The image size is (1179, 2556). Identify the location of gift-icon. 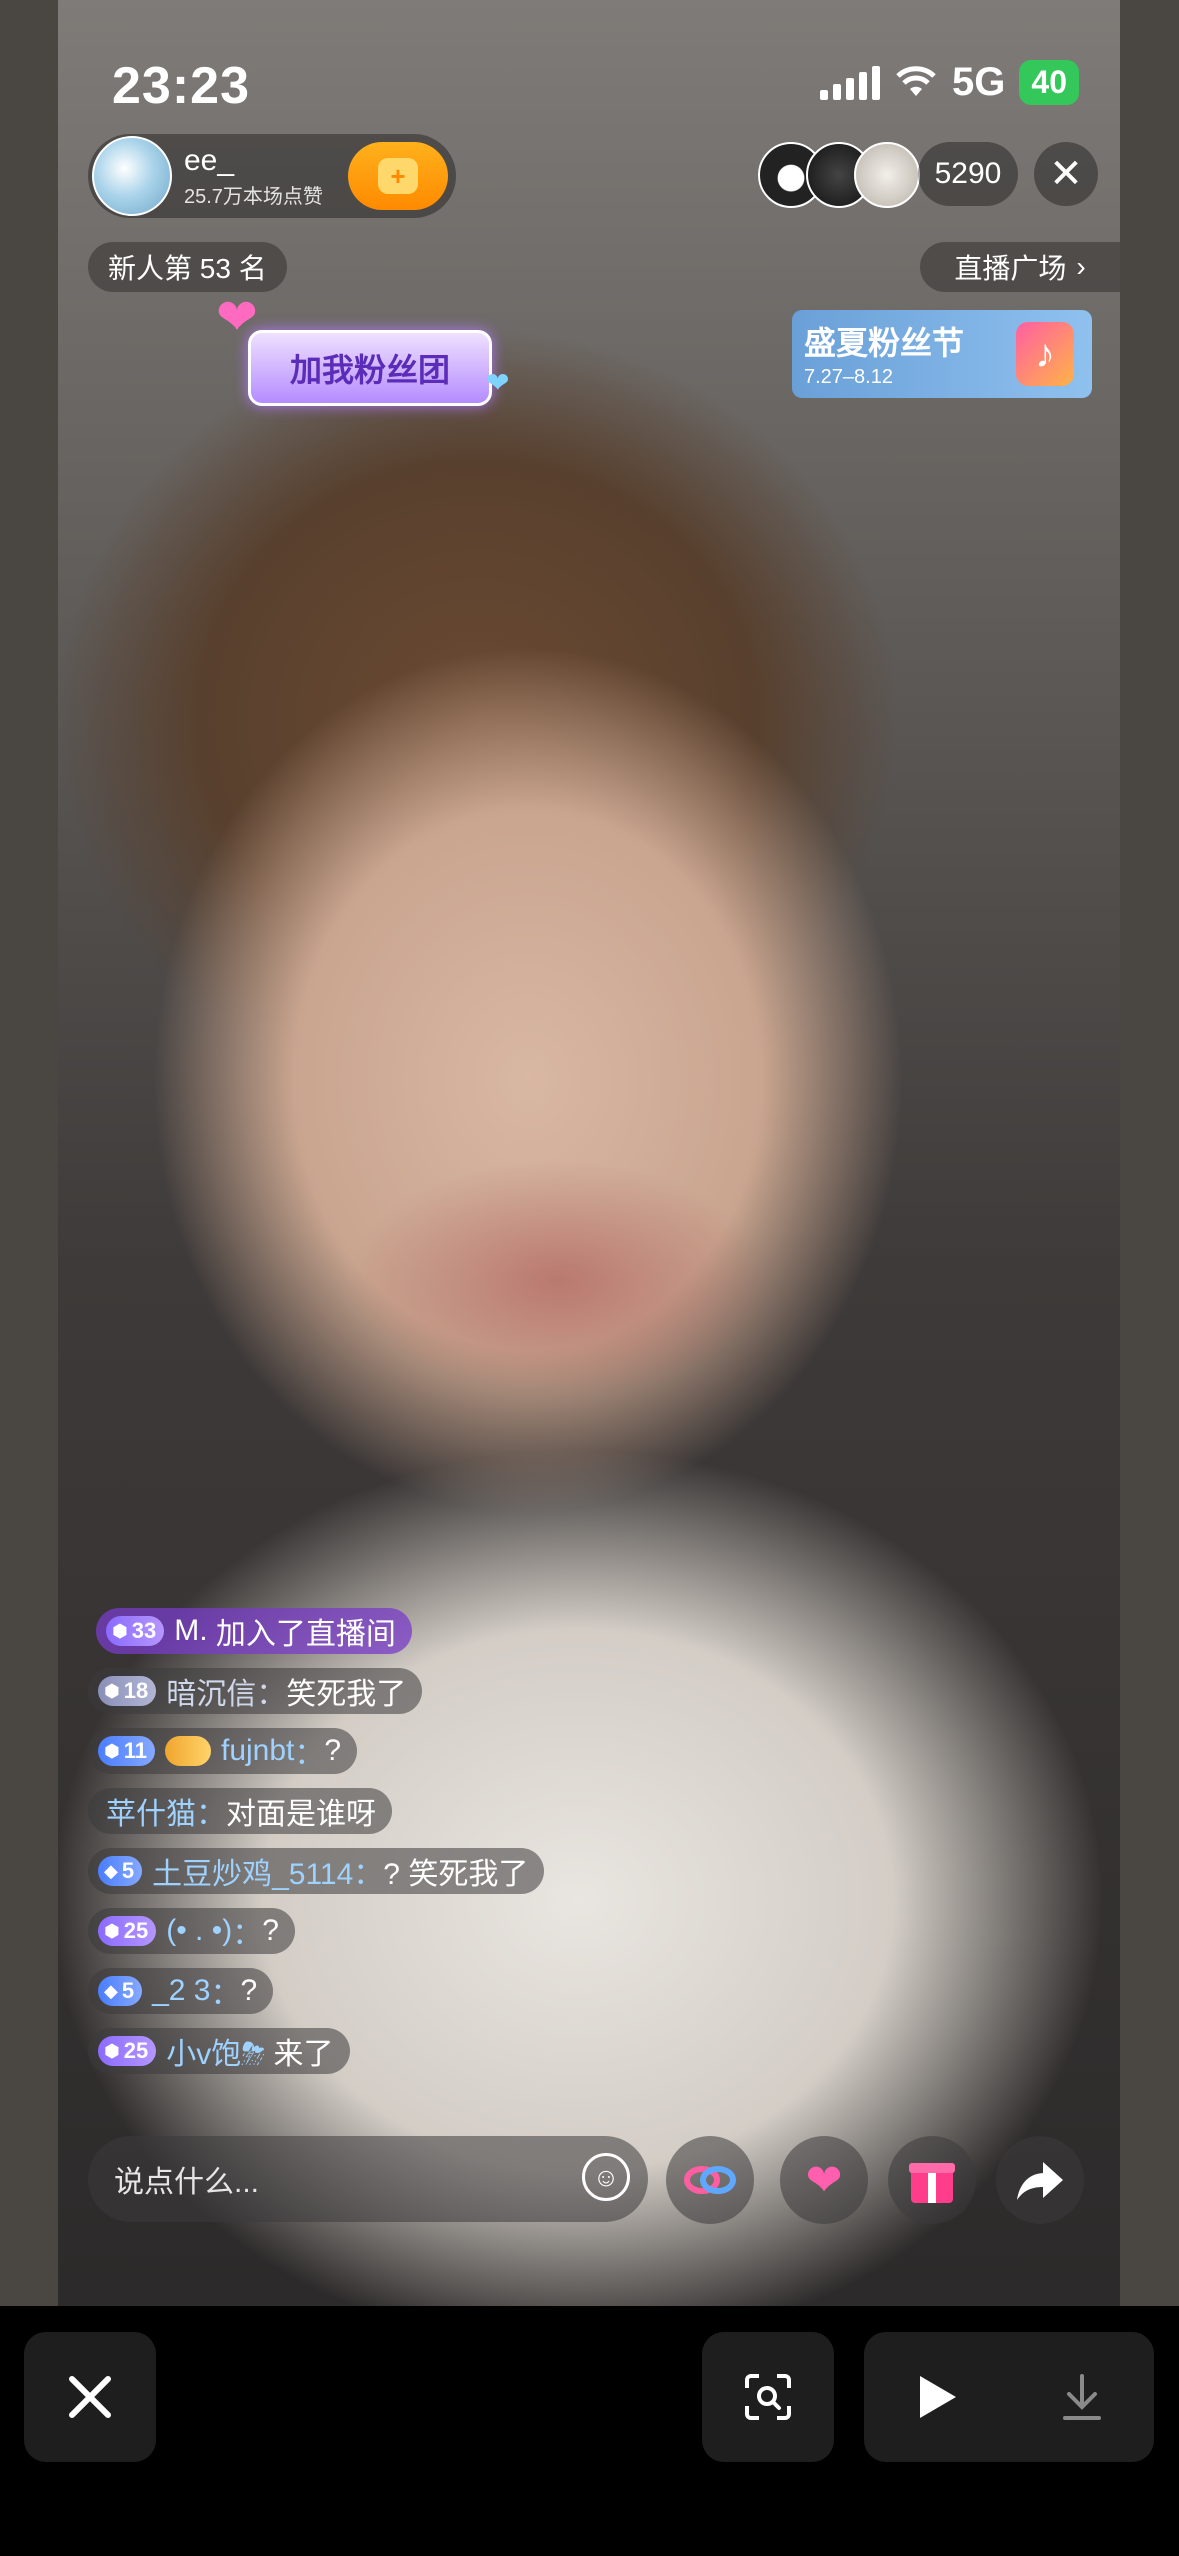
(932, 2183).